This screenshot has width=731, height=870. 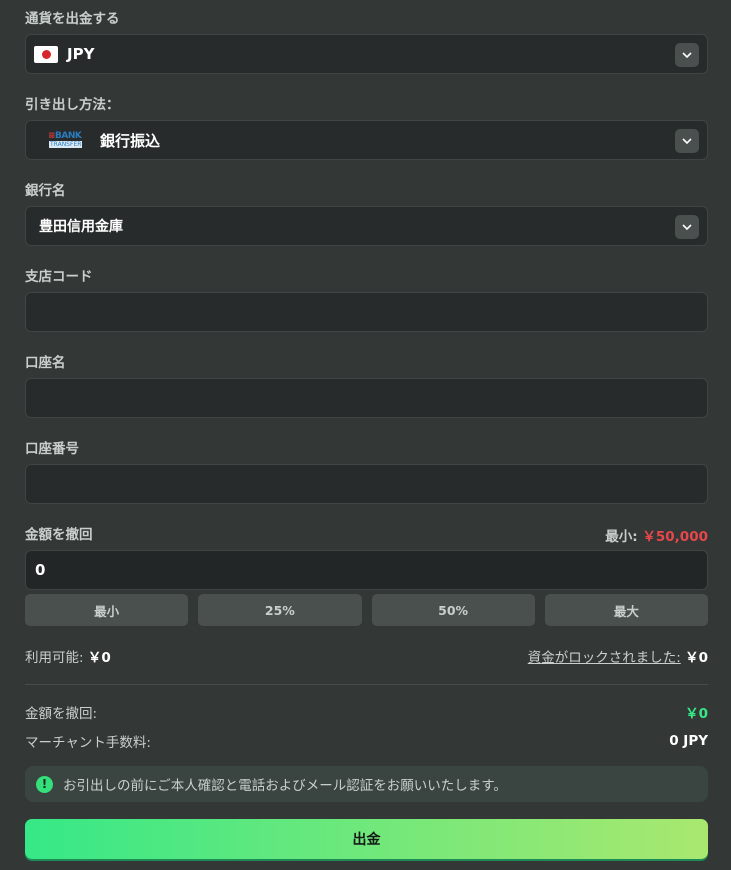 What do you see at coordinates (81, 54) in the screenshot?
I see `currency-value: JPY` at bounding box center [81, 54].